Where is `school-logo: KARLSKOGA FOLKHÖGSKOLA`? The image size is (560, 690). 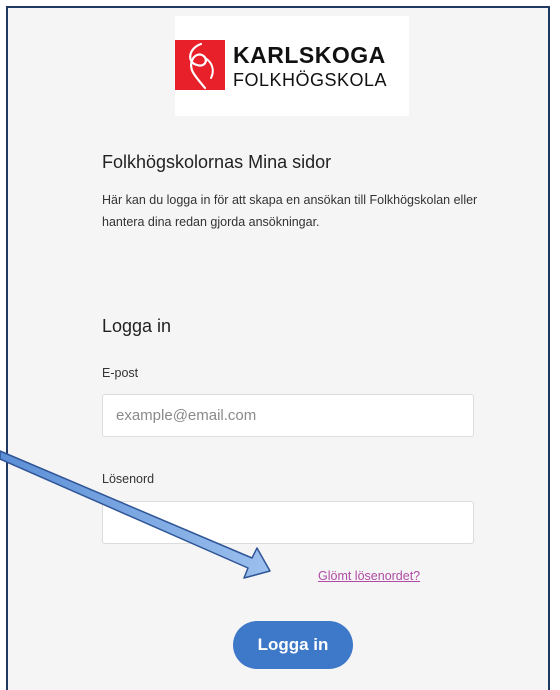
school-logo: KARLSKOGA FOLKHÖGSKOLA is located at coordinates (292, 66).